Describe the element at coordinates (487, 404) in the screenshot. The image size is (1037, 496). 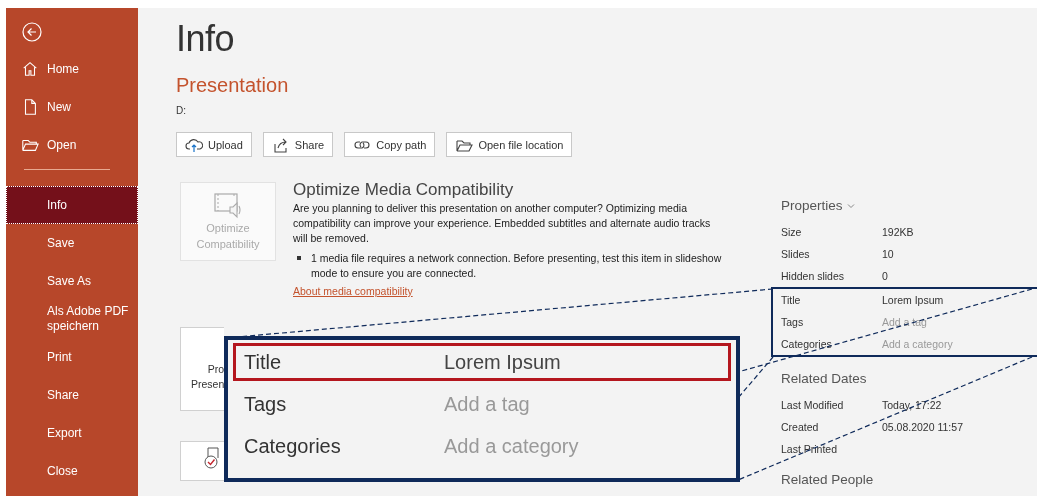
I see `property-field: Add a tag` at that location.